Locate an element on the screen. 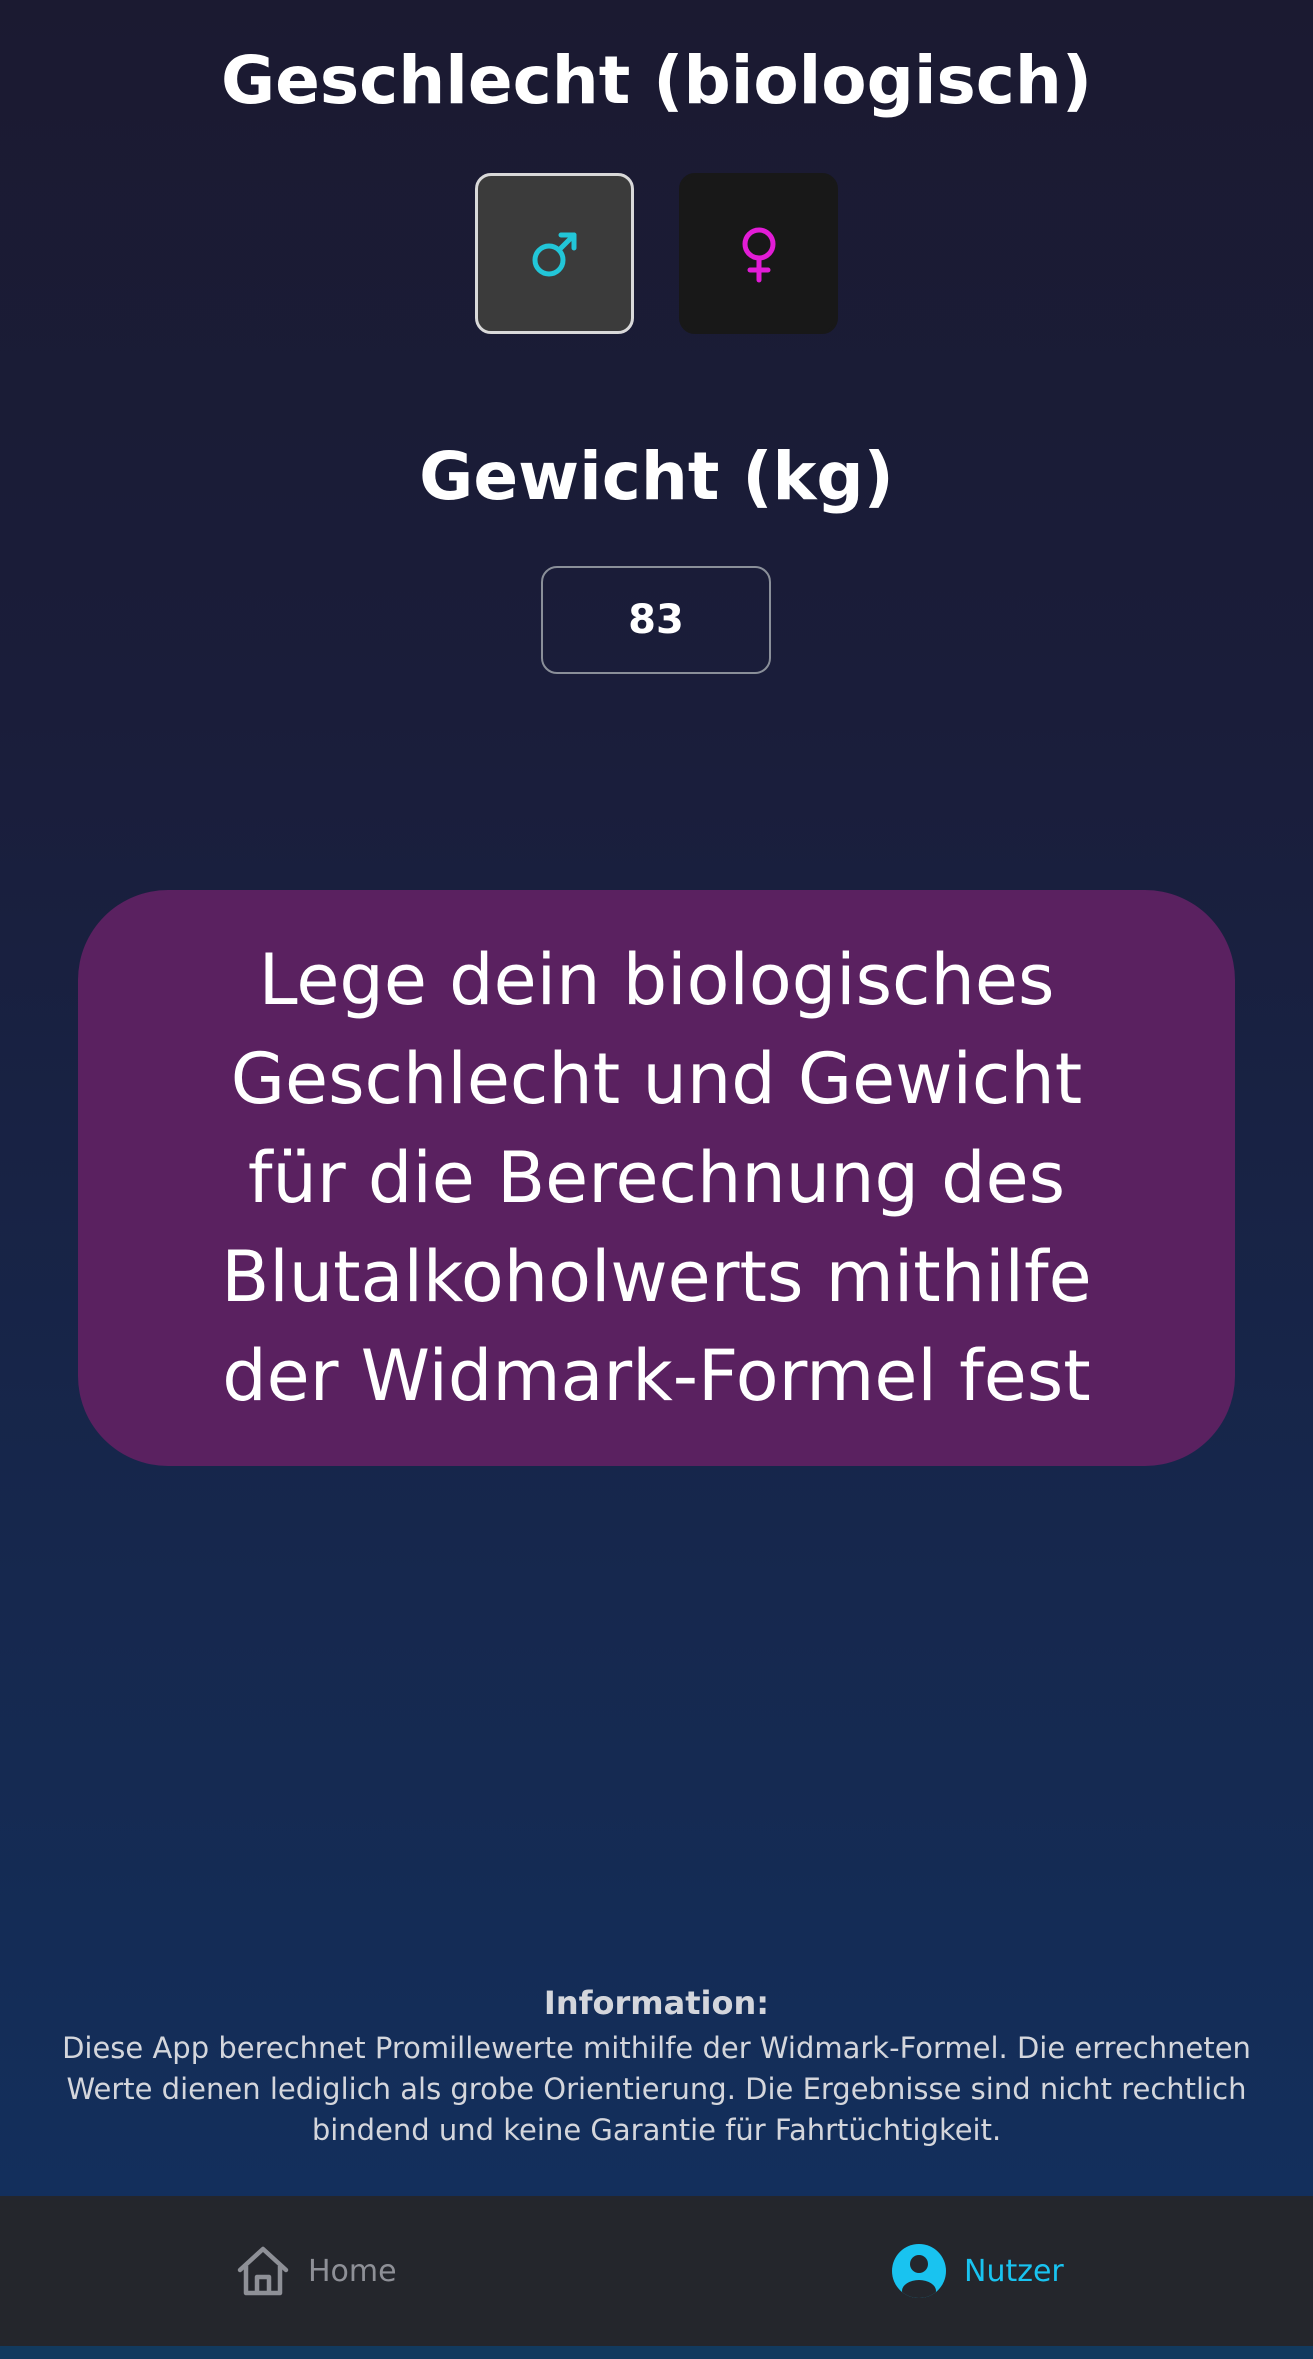 This screenshot has width=1313, height=2359. bottom-edge-strip is located at coordinates (656, 2352).